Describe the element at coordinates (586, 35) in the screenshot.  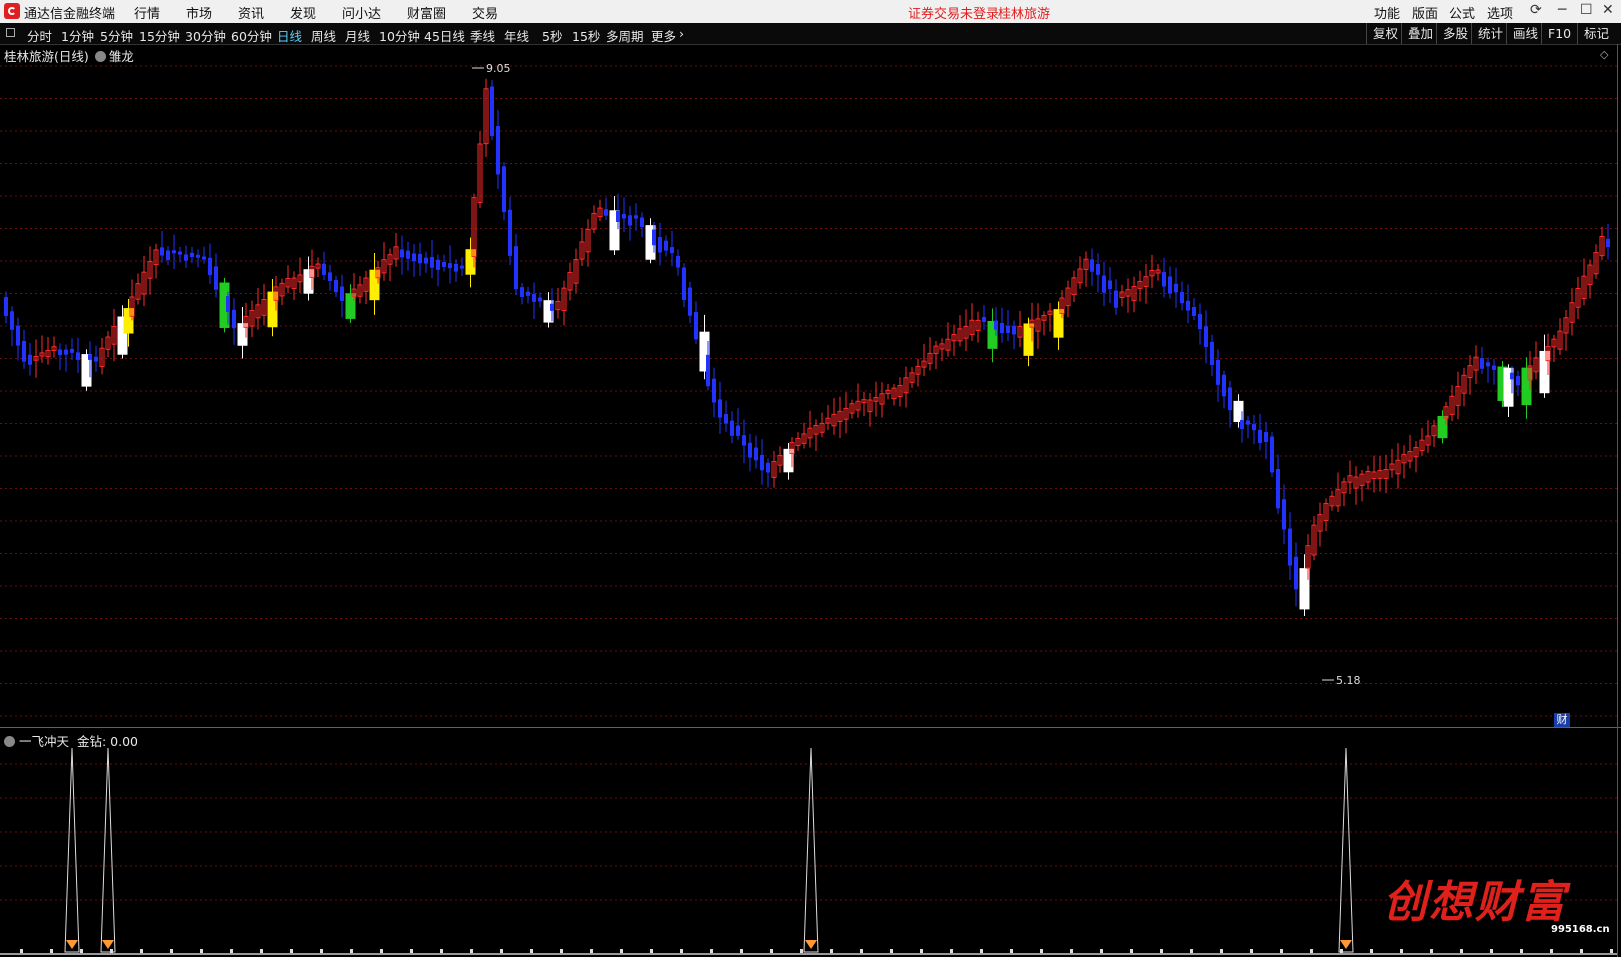
I see `period-tab-15sec: 15秒` at that location.